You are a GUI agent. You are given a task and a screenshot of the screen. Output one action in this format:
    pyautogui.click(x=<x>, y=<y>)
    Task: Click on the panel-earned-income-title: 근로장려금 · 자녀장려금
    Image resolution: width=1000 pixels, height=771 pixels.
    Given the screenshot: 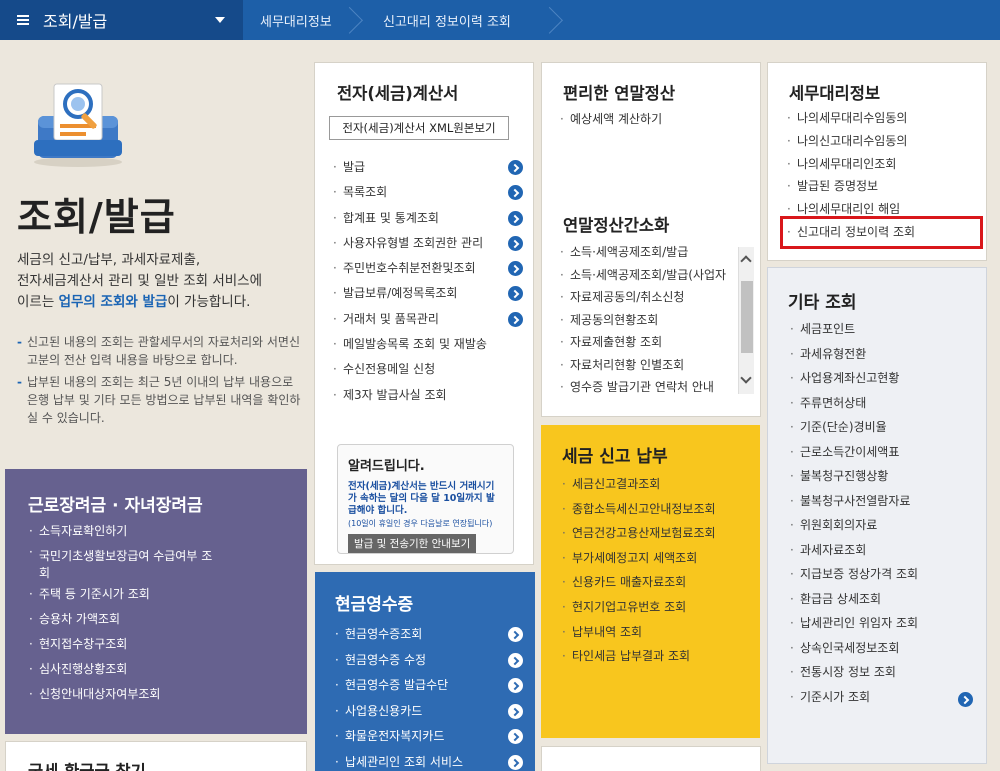 What is the action you would take?
    pyautogui.click(x=115, y=506)
    